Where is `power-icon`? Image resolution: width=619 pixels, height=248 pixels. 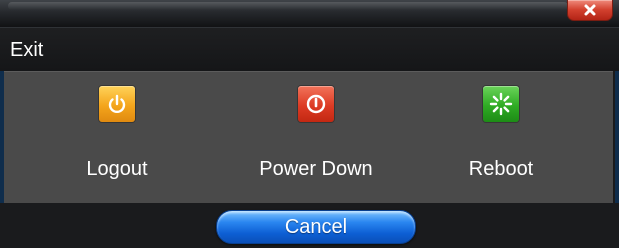
power-icon is located at coordinates (117, 104).